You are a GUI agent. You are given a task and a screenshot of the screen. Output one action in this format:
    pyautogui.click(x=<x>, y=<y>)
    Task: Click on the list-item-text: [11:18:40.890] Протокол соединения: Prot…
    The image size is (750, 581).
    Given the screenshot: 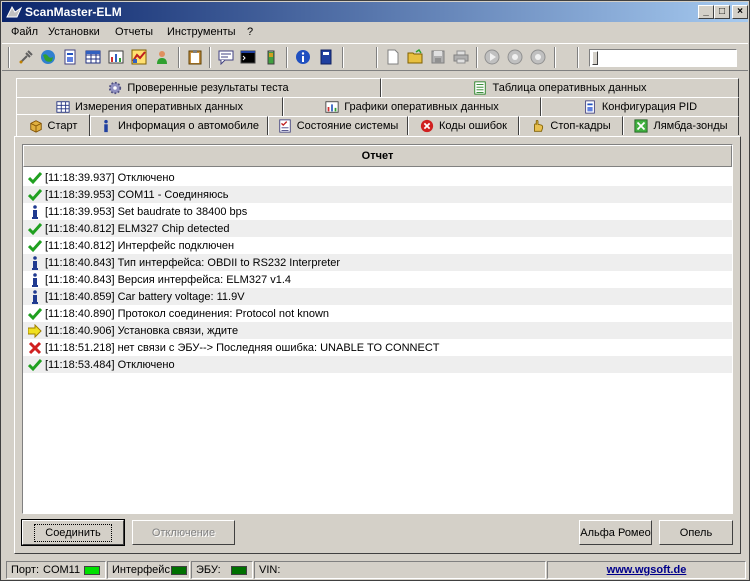 What is the action you would take?
    pyautogui.click(x=187, y=313)
    